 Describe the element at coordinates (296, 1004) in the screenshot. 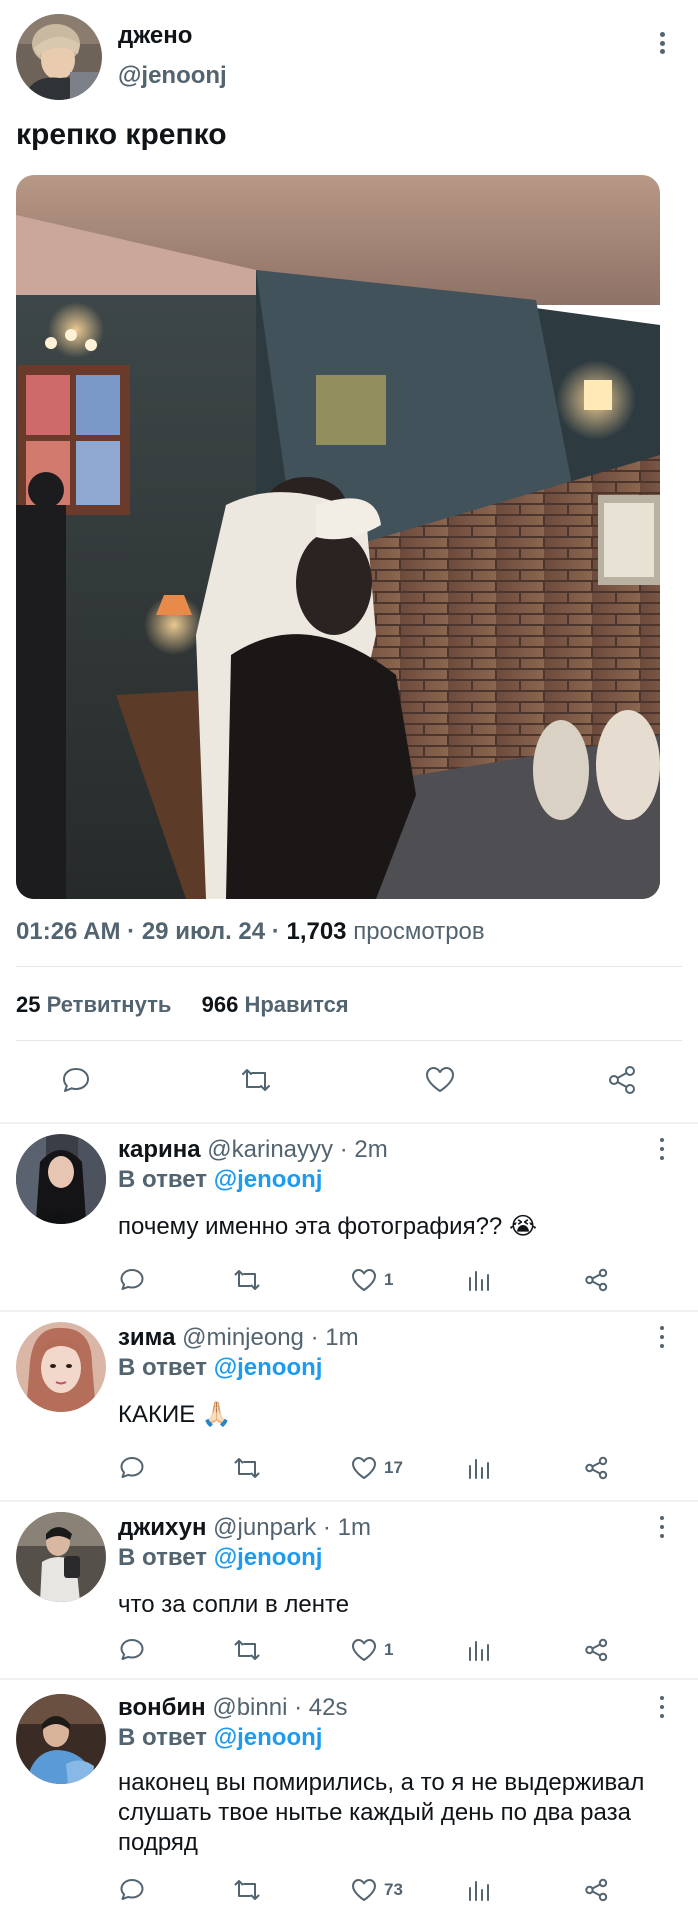

I see `likes-label: Нравится` at that location.